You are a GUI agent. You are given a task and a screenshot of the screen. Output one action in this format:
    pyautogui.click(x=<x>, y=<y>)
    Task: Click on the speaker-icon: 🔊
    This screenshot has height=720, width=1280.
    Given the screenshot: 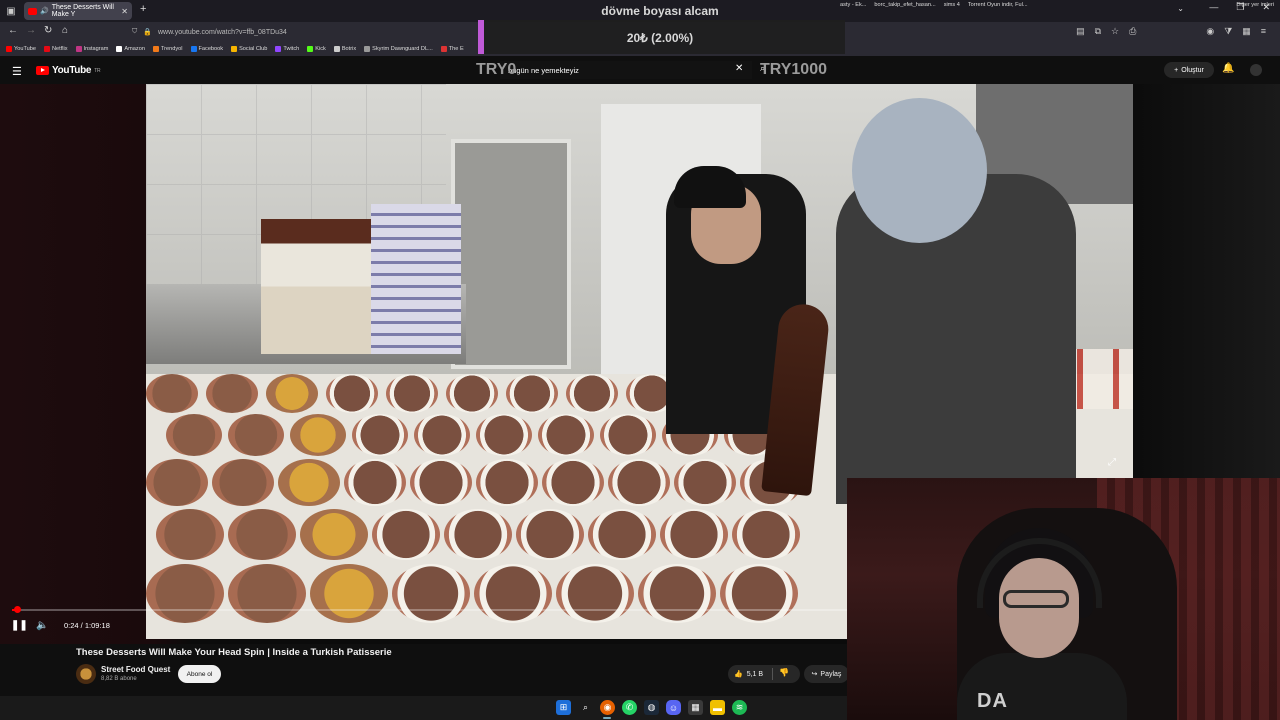 What is the action you would take?
    pyautogui.click(x=44, y=11)
    